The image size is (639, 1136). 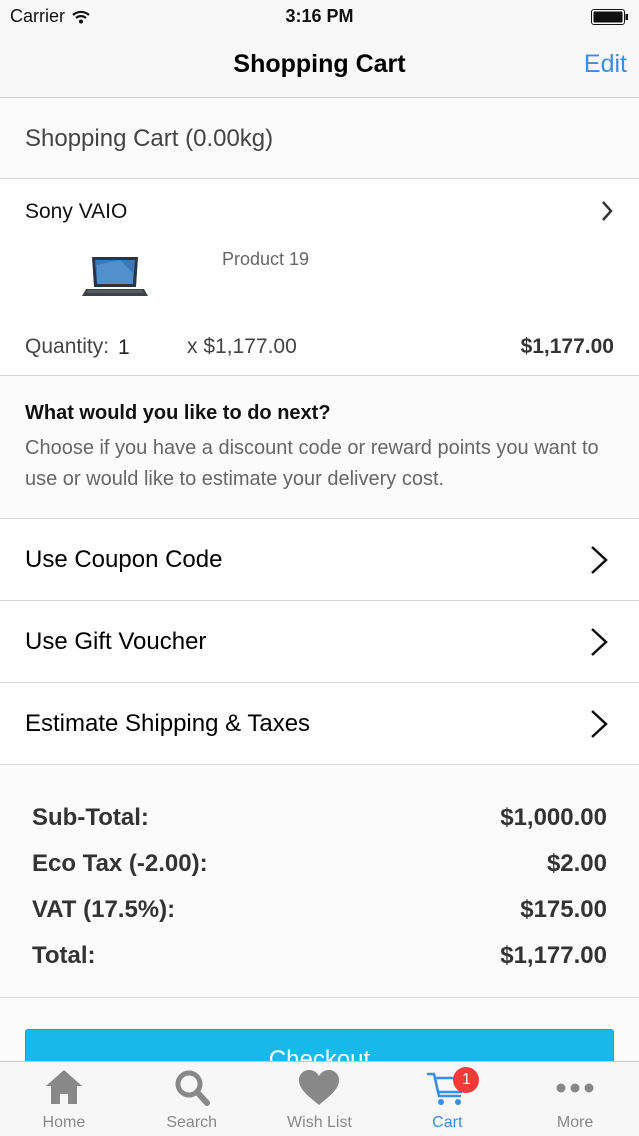 I want to click on total-label: Sub-Total:, so click(x=90, y=817).